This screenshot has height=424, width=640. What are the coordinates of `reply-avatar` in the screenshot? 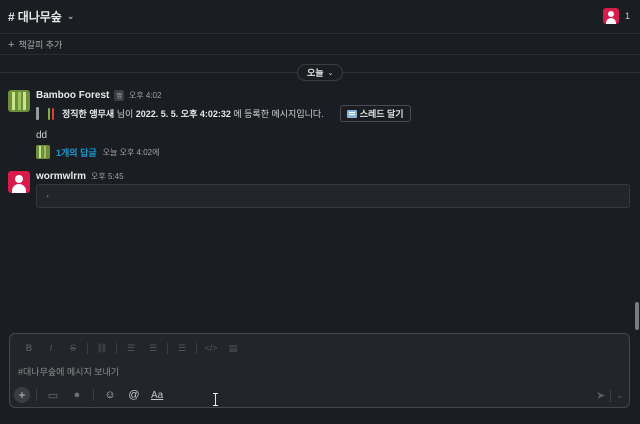 It's located at (43, 152).